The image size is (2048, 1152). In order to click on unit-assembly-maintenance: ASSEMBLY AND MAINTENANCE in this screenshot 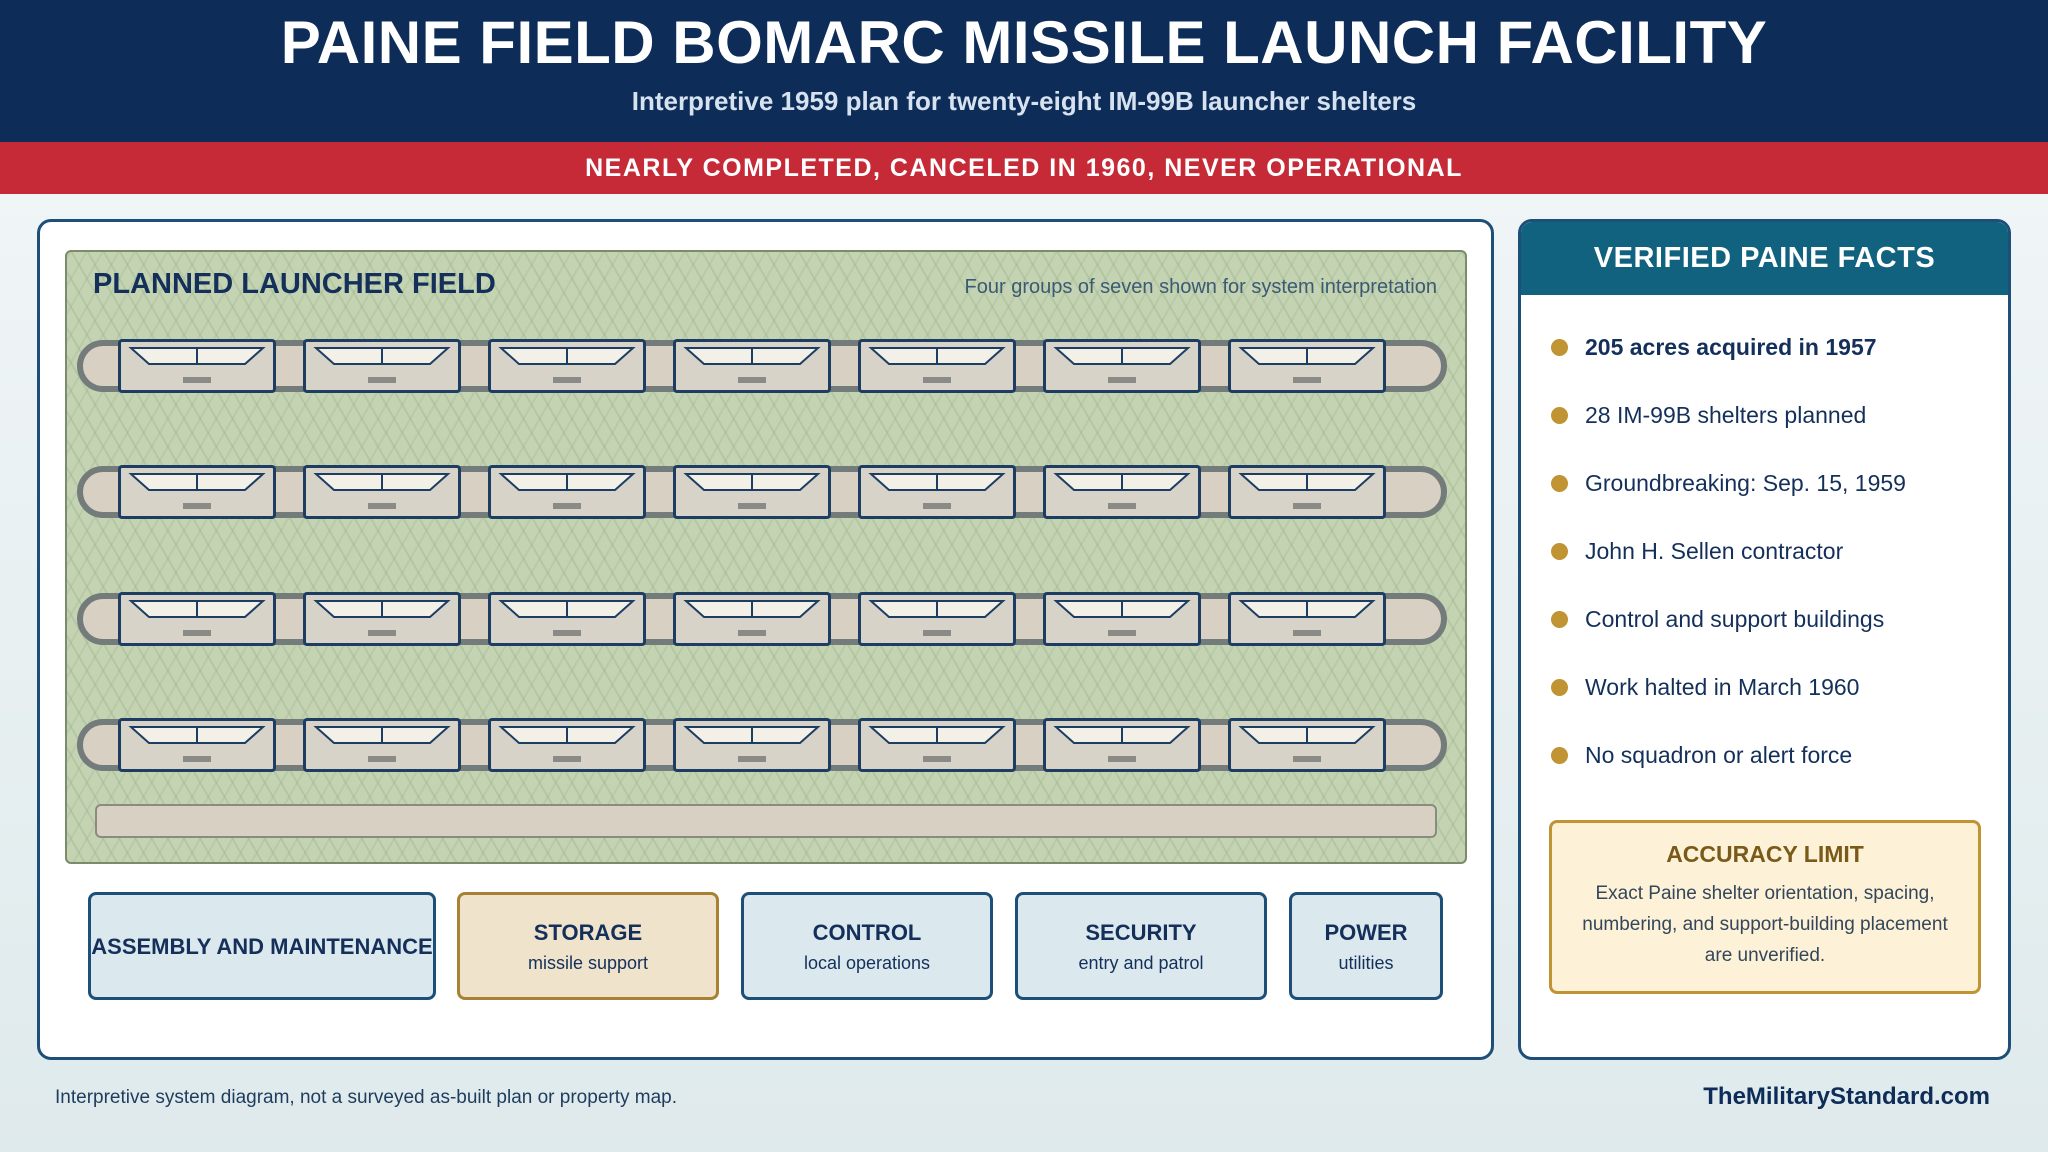, I will do `click(262, 946)`.